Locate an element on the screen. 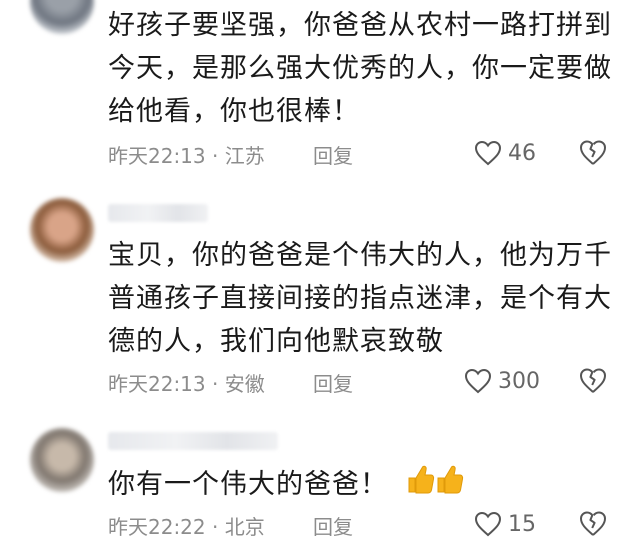 This screenshot has height=544, width=640. comment-meta: 昨天22:22 · 北京 回复 15 is located at coordinates (368, 526).